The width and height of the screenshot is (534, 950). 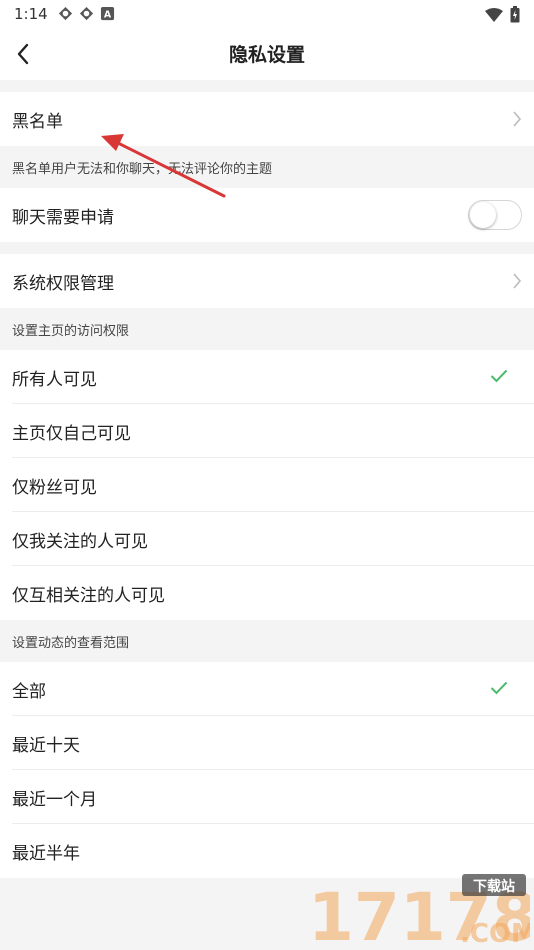 I want to click on status-system-icons, so click(x=502, y=14).